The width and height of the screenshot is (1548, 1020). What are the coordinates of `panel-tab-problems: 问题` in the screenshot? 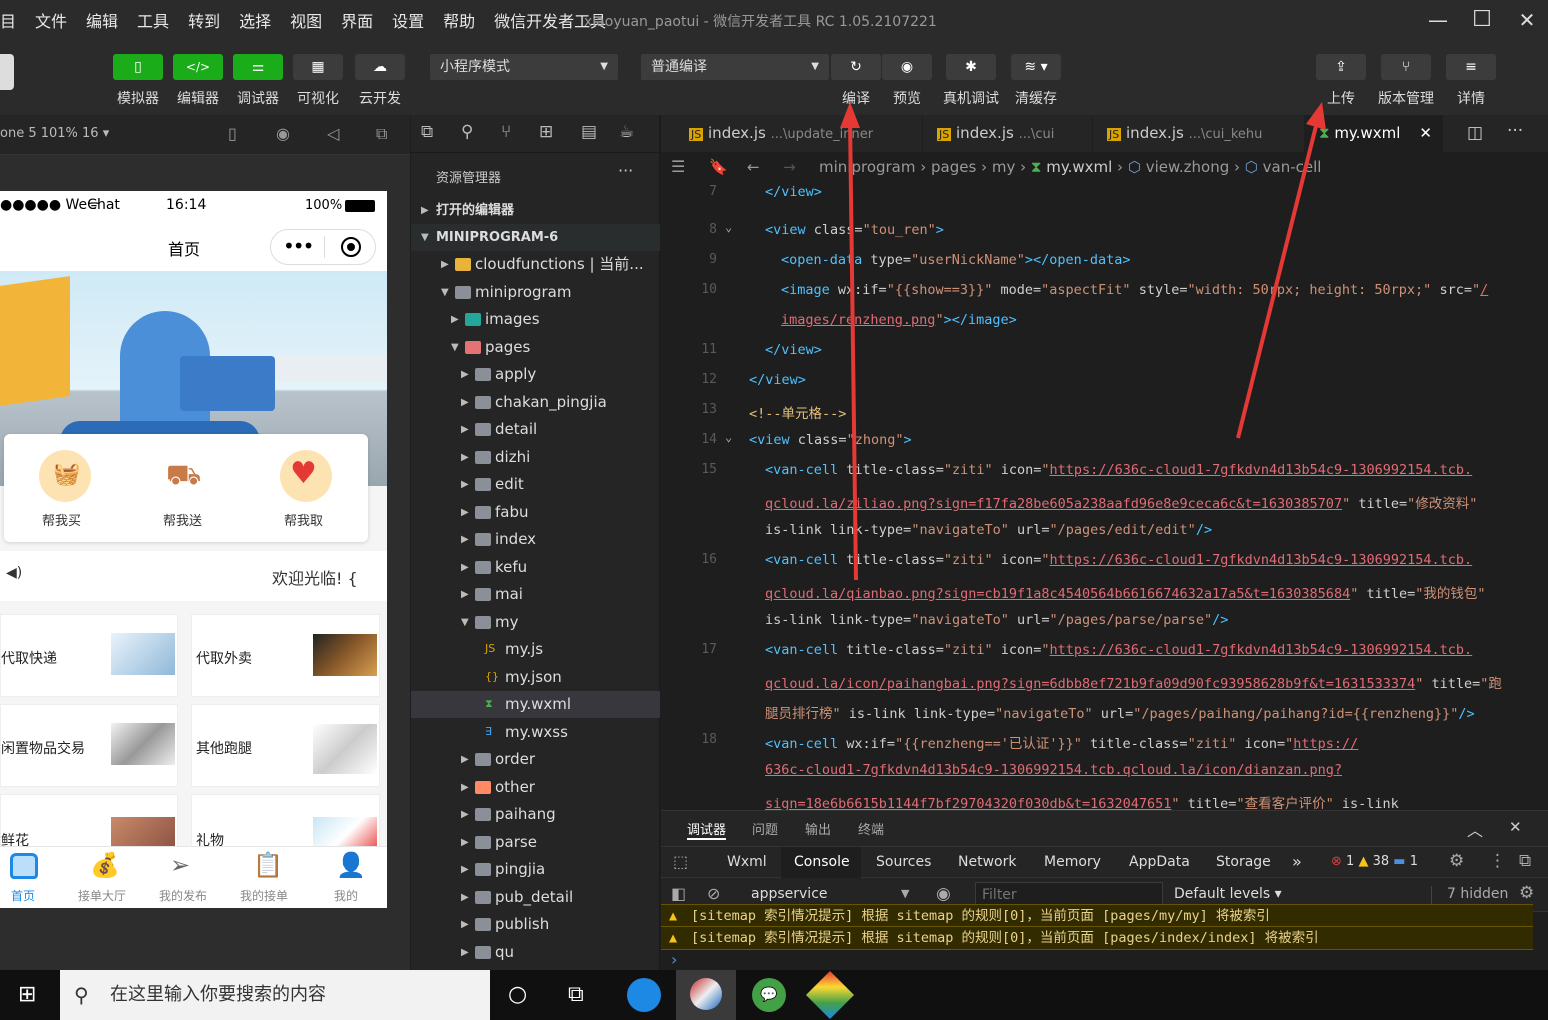 It's located at (765, 828).